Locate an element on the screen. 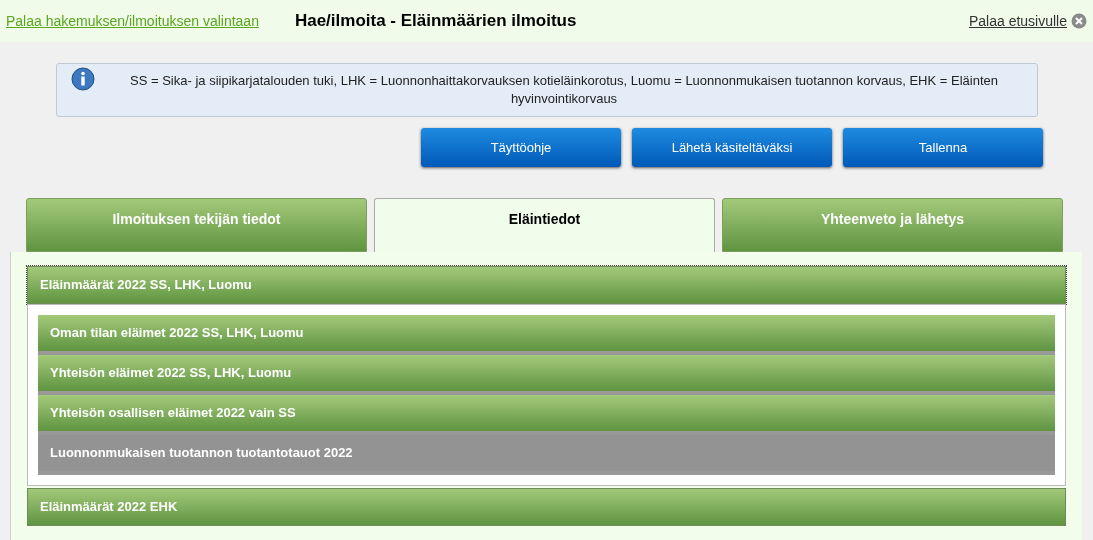 Image resolution: width=1093 pixels, height=540 pixels. info-icon is located at coordinates (83, 79).